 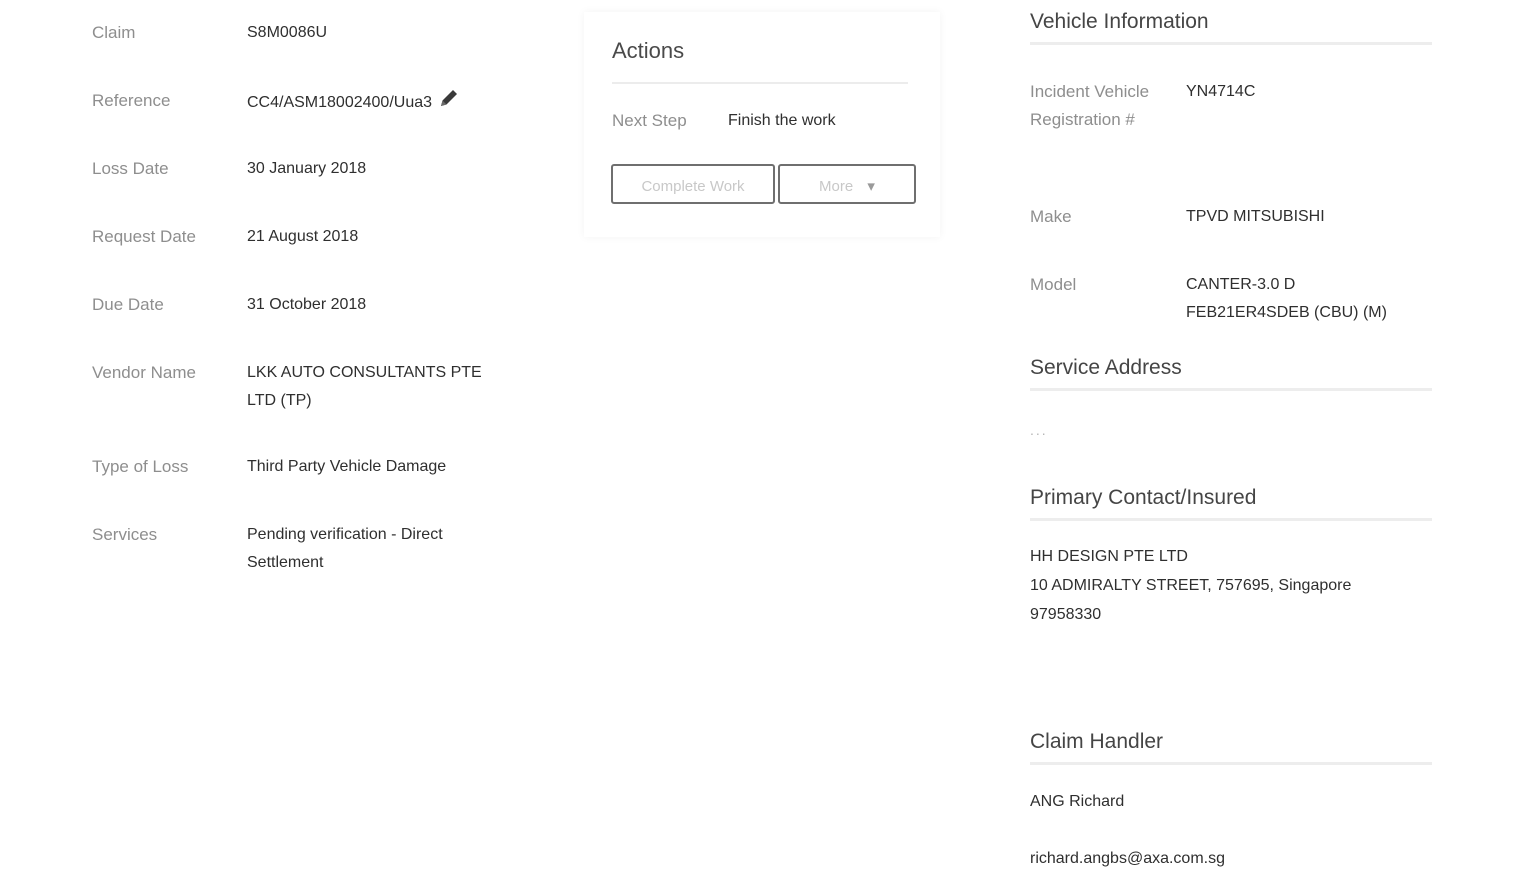 I want to click on request-date-label: Request Date, so click(x=144, y=236).